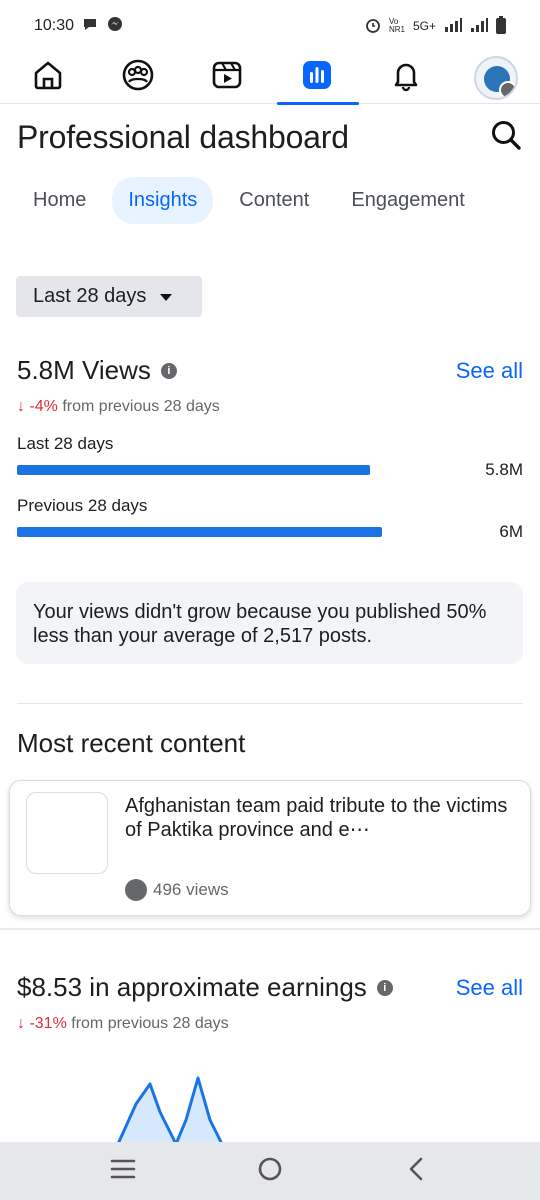 The width and height of the screenshot is (540, 1200). I want to click on bar-previous, so click(200, 532).